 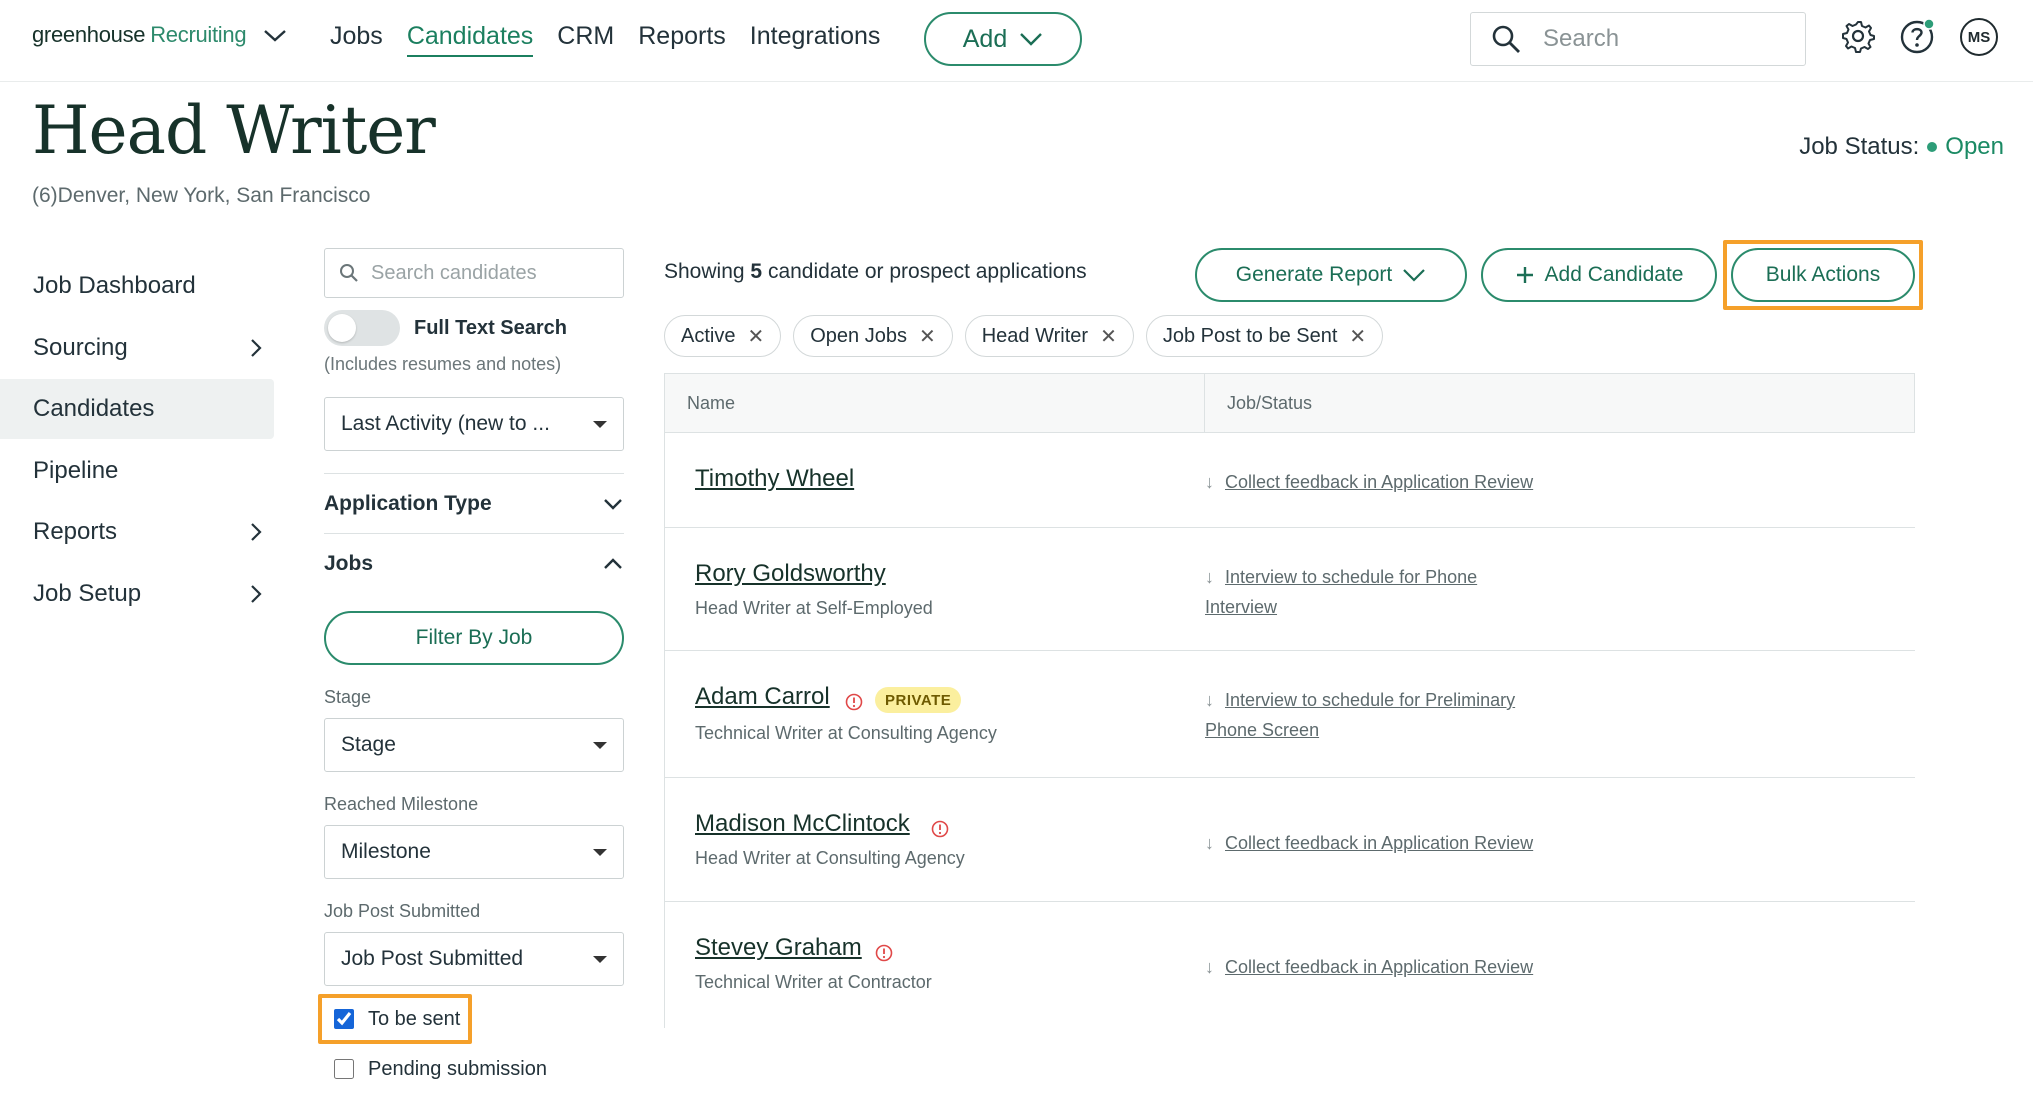 I want to click on sidebar-item-job-dashboard: Job Dashboard, so click(x=137, y=286).